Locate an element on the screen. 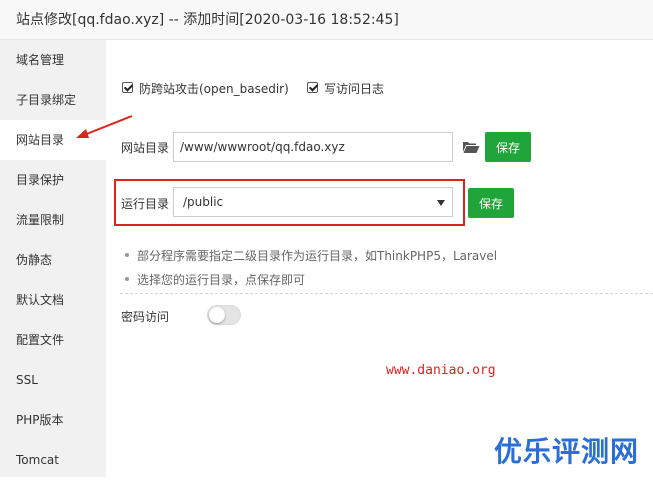 The image size is (653, 480). sidebar-item-config-file: 配置文件 is located at coordinates (53, 340).